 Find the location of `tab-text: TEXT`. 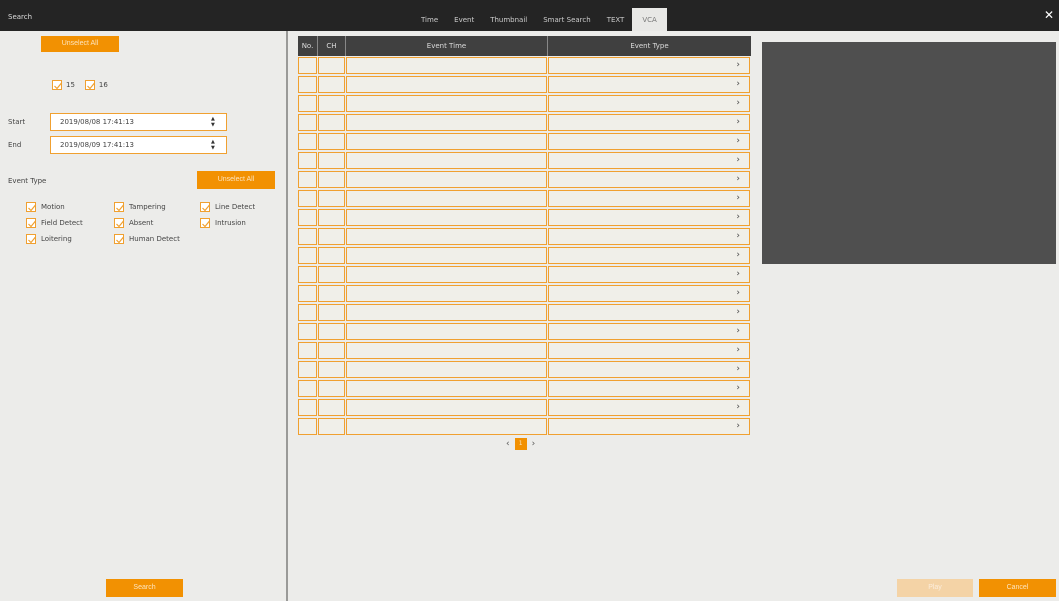

tab-text: TEXT is located at coordinates (616, 19).